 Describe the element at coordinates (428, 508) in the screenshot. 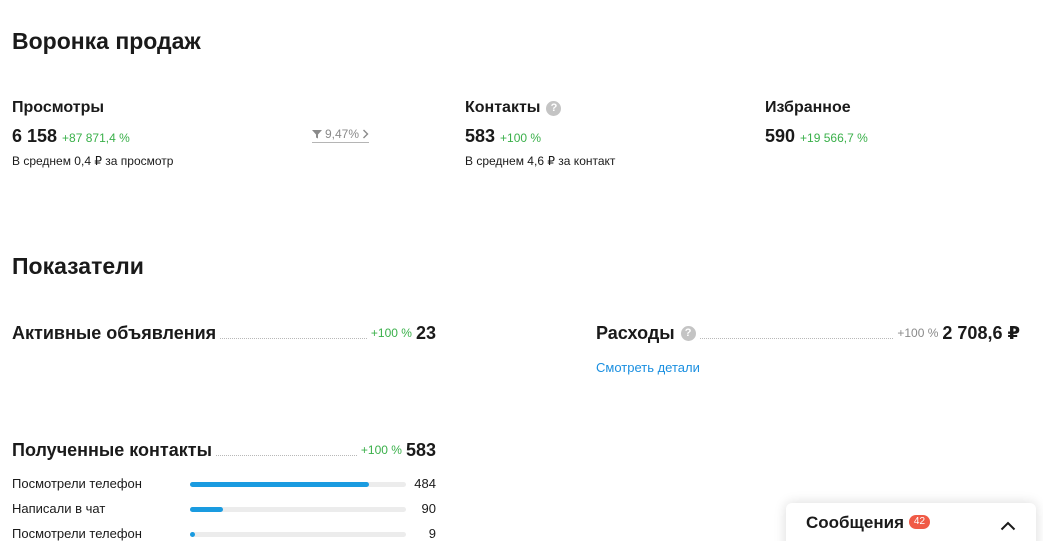

I see `breakdown-value: 90` at that location.